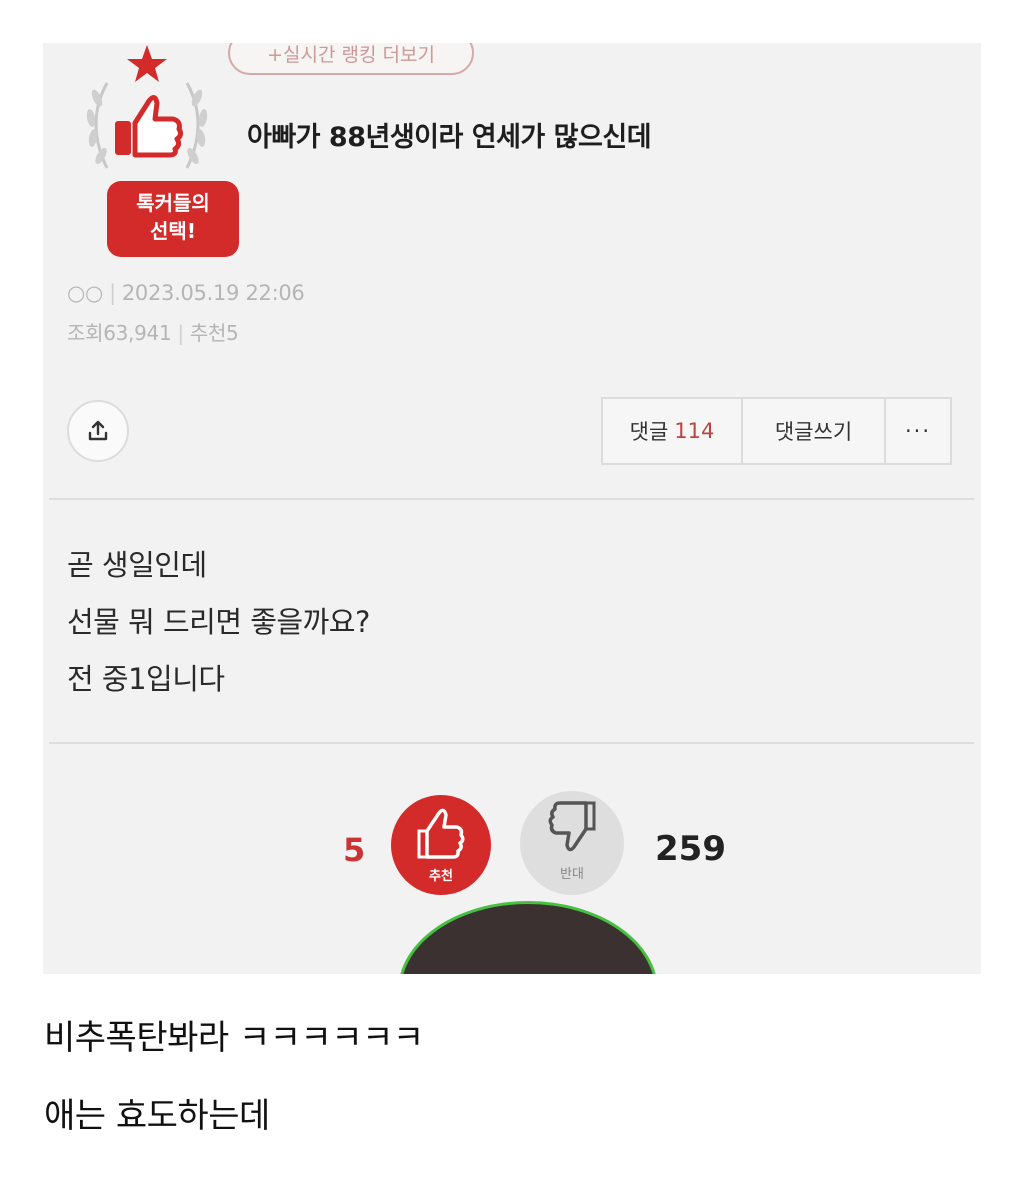 The height and width of the screenshot is (1199, 1024). Describe the element at coordinates (572, 874) in the screenshot. I see `vote-down-label: 반대` at that location.